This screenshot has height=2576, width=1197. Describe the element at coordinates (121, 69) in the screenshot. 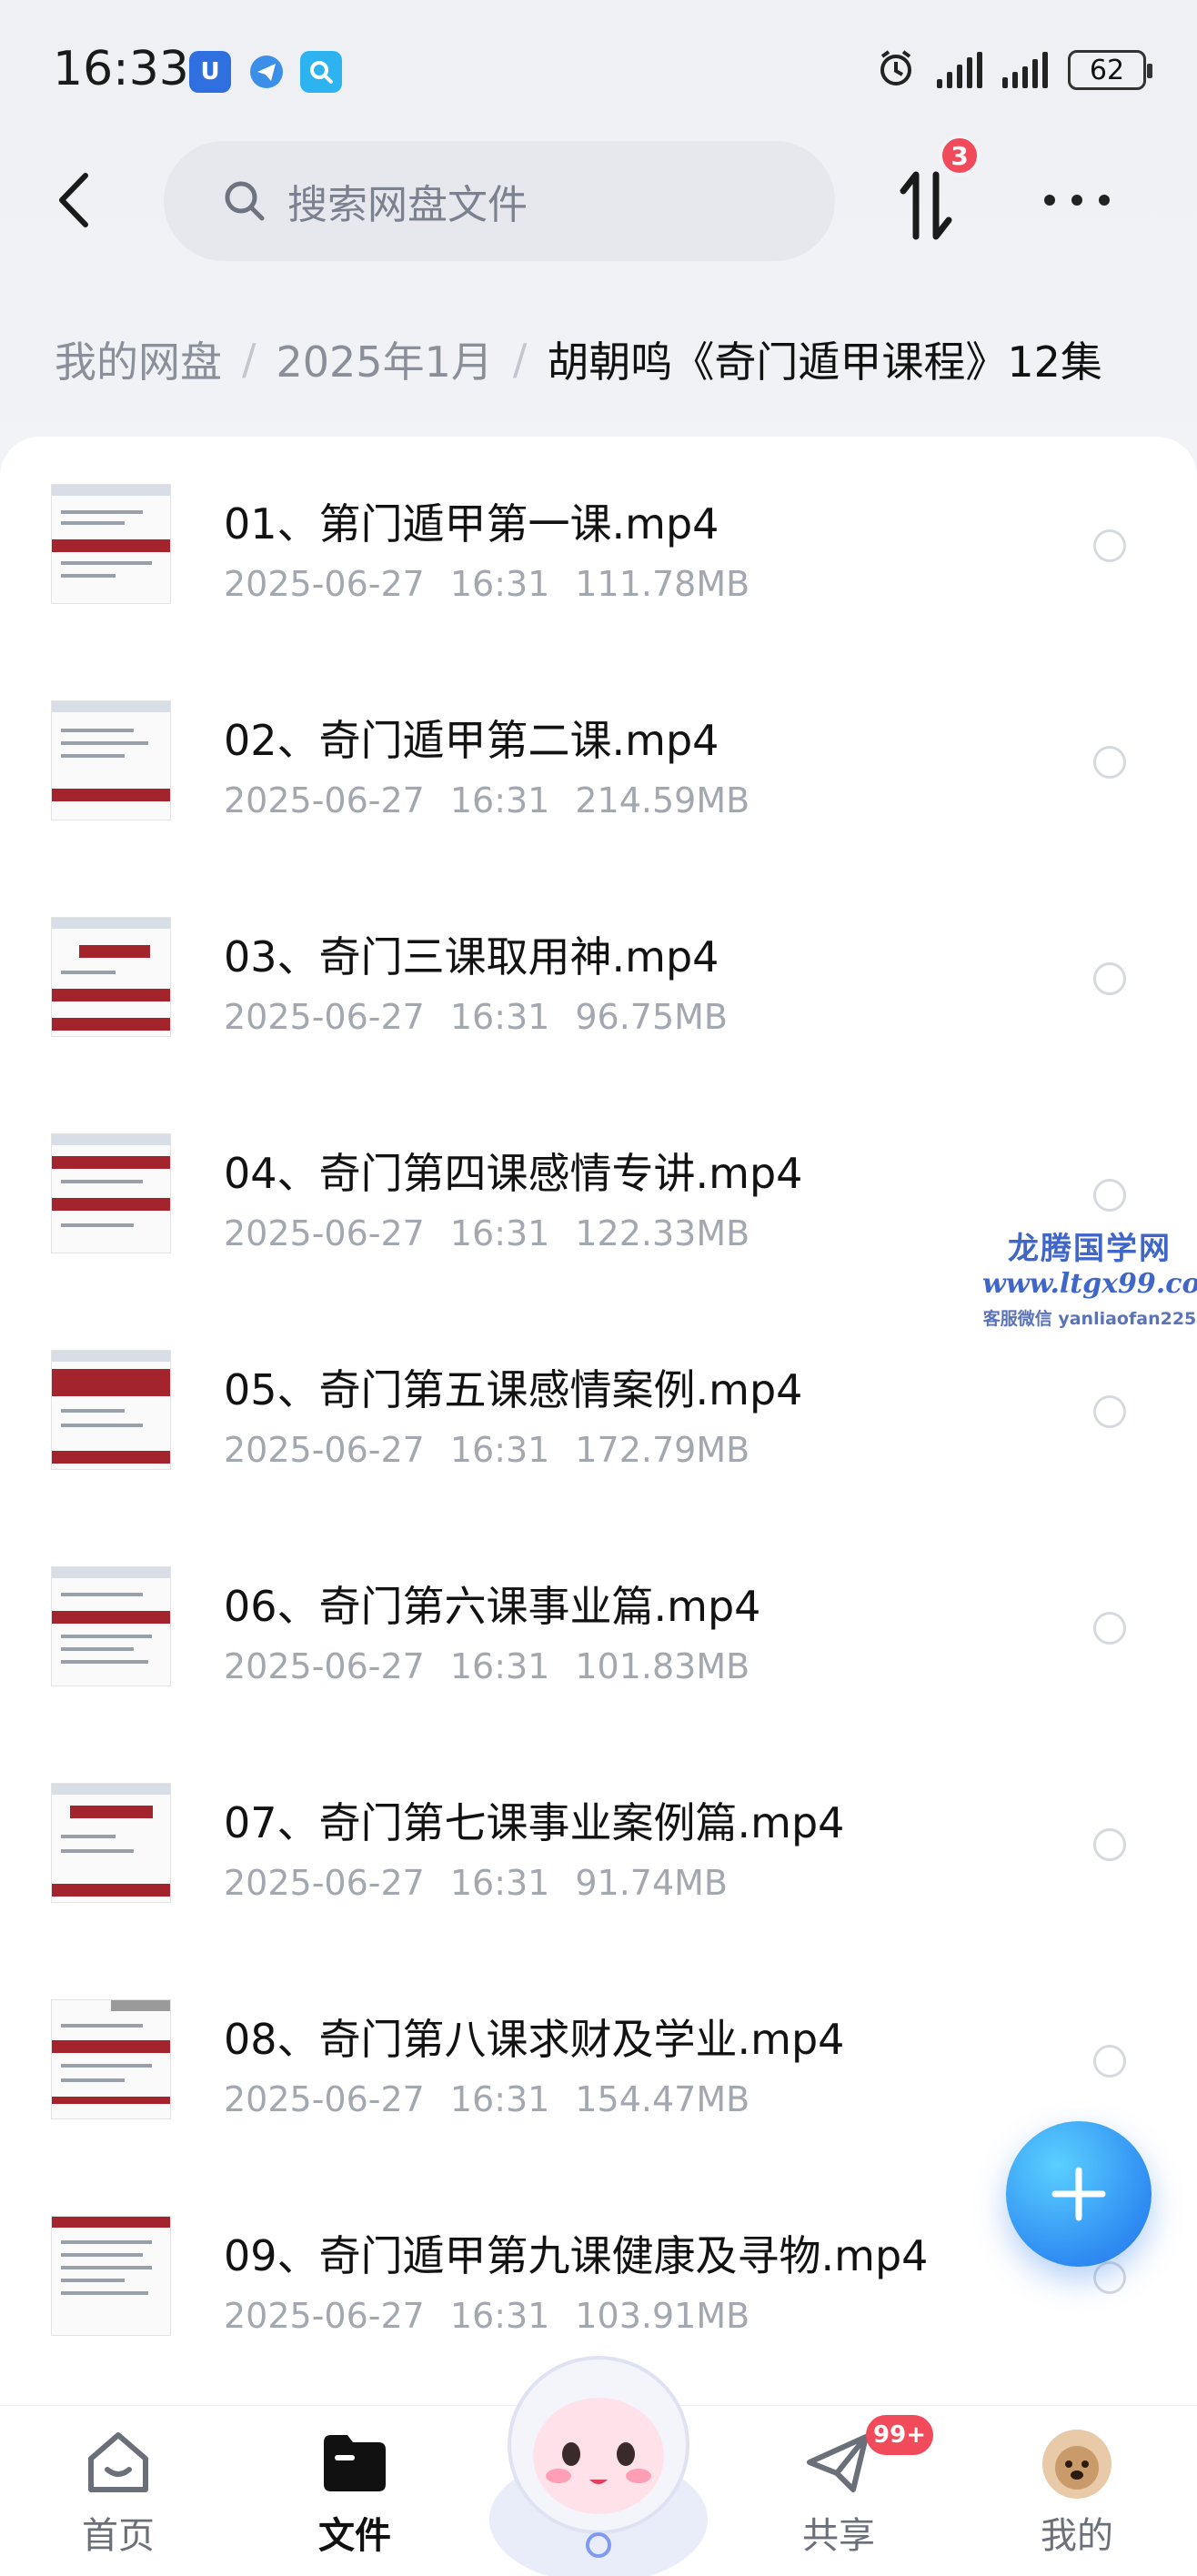

I see `status-time: 16:33` at that location.